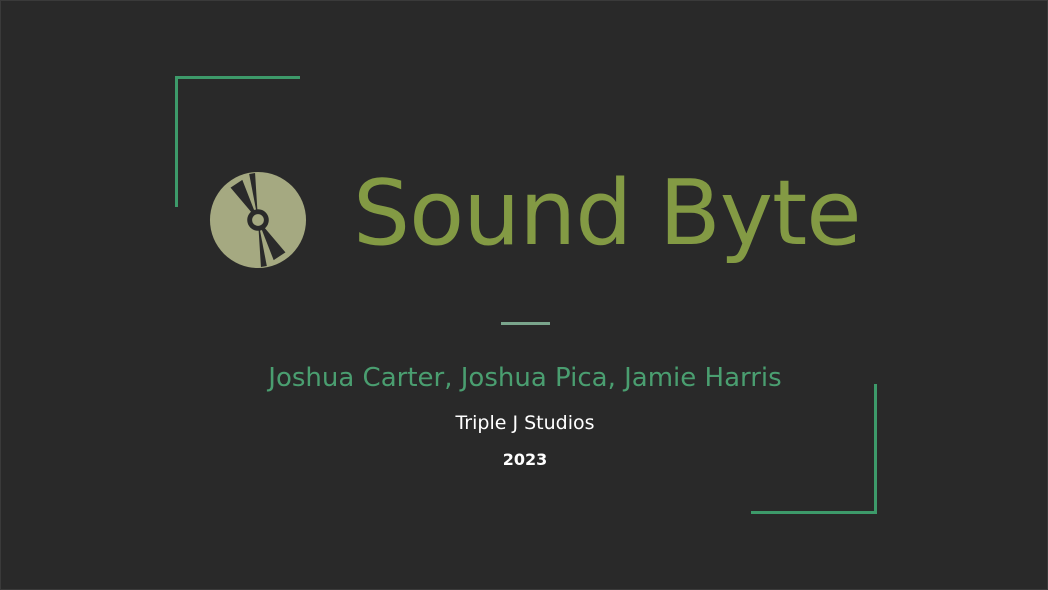 The width and height of the screenshot is (1048, 590). I want to click on compact-disc-icon, so click(258, 220).